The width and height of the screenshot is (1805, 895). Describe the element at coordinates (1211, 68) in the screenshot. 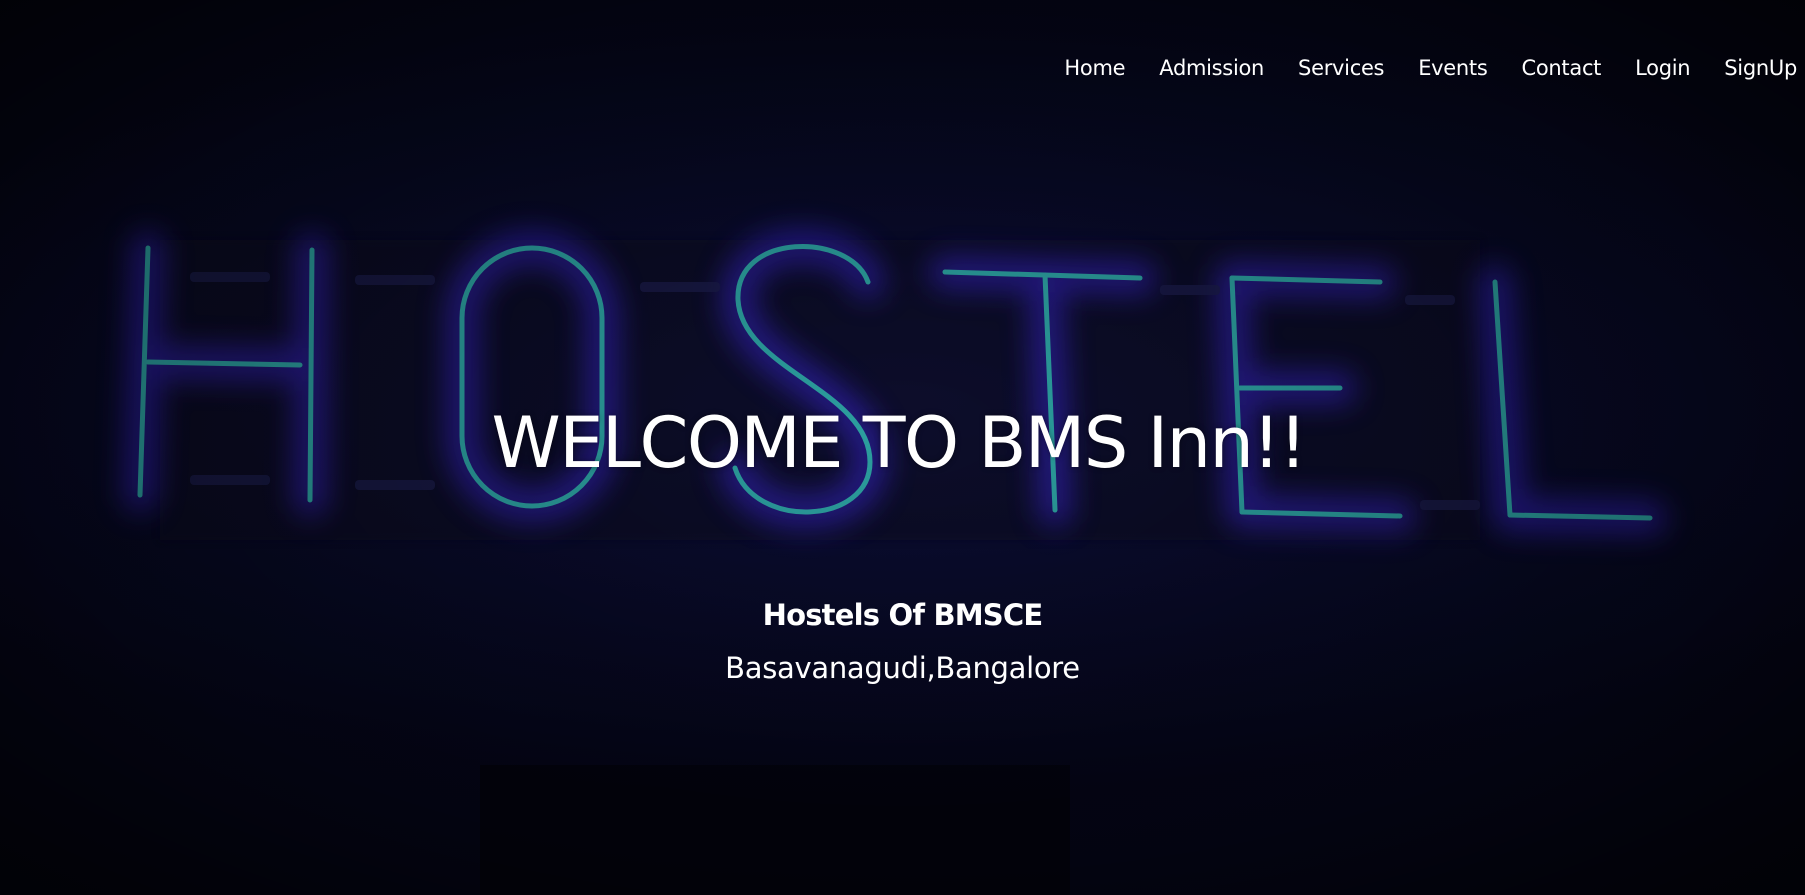

I see `nav-link-admission: Admission` at that location.